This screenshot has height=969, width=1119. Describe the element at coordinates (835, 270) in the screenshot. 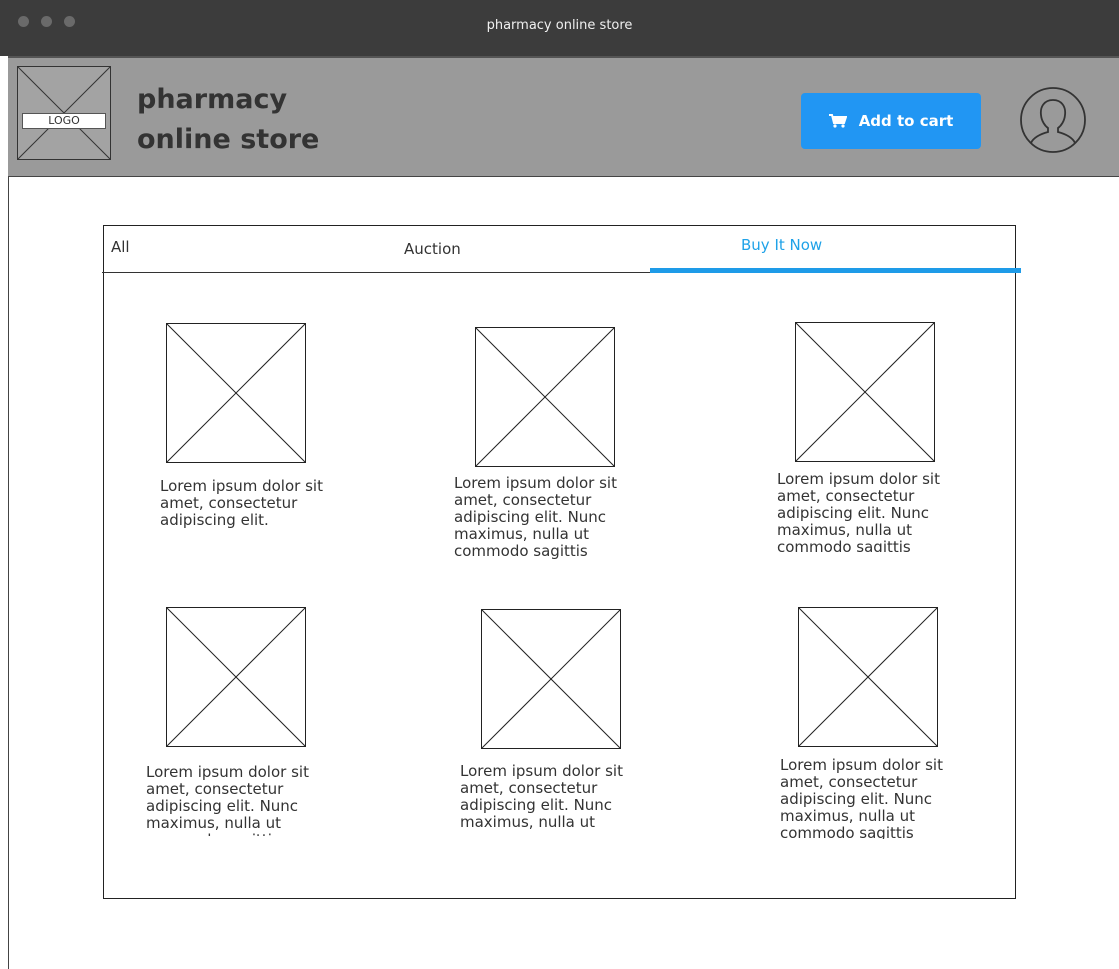

I see `active-tab-indicator` at that location.